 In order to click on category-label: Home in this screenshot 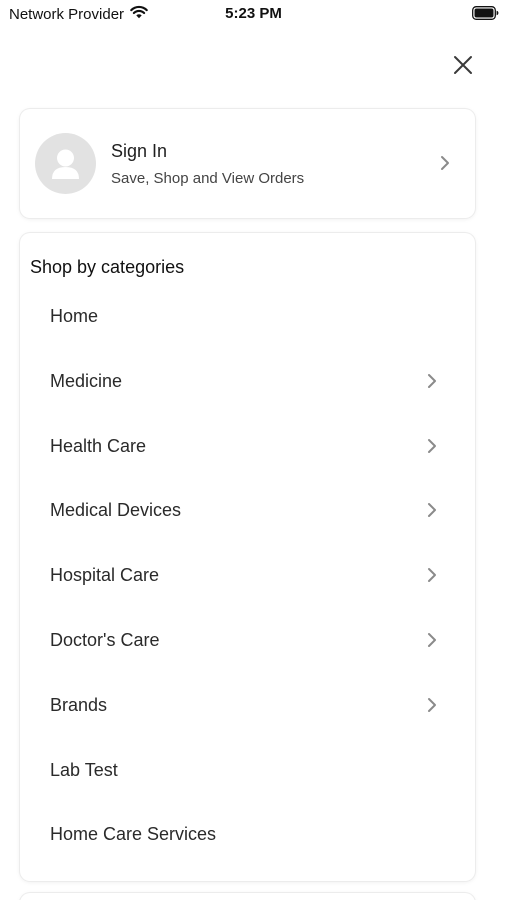, I will do `click(74, 316)`.